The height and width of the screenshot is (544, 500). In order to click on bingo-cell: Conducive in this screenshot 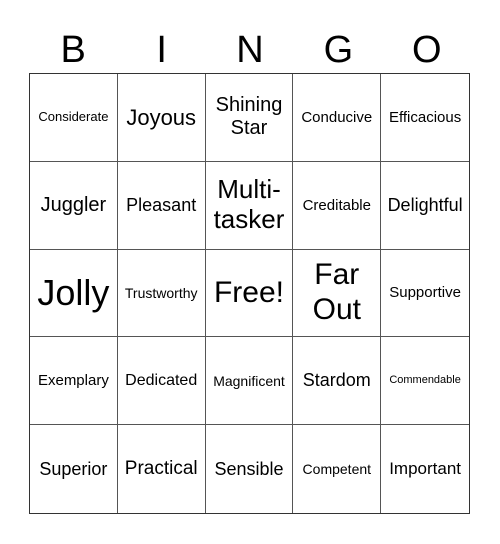, I will do `click(337, 118)`.